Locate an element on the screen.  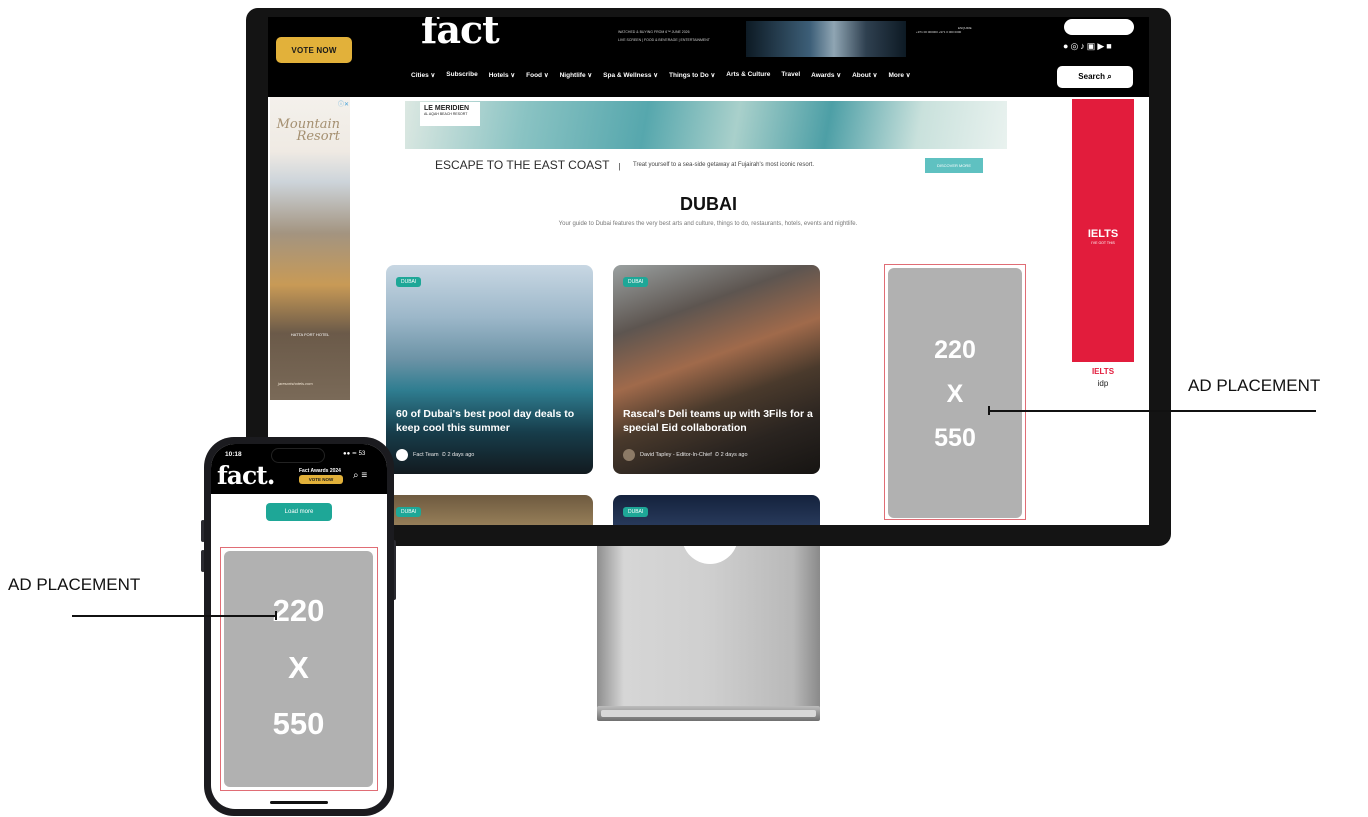
banner-headline: ESCAPE TO THE EAST COAST | is located at coordinates (528, 165).